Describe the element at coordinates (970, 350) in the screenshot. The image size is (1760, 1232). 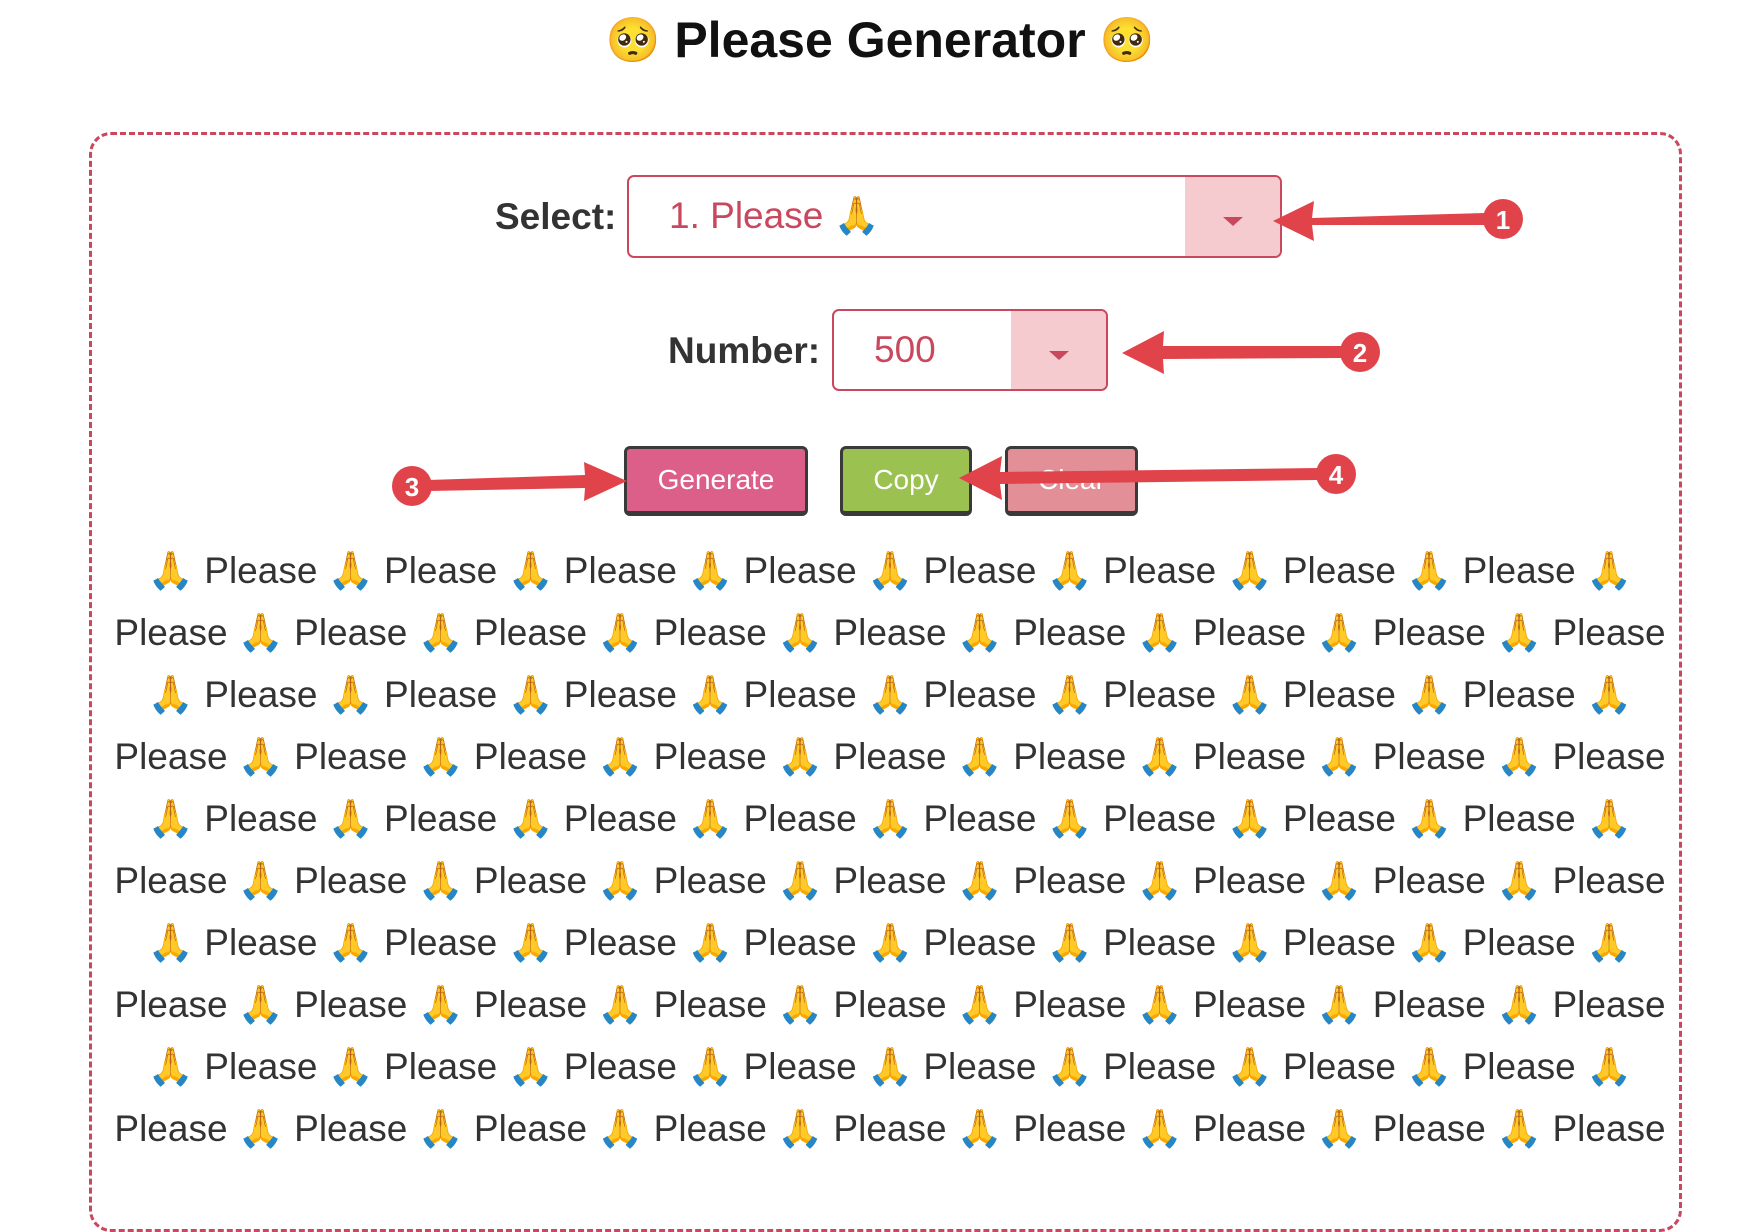
I see `number-select: 500` at that location.